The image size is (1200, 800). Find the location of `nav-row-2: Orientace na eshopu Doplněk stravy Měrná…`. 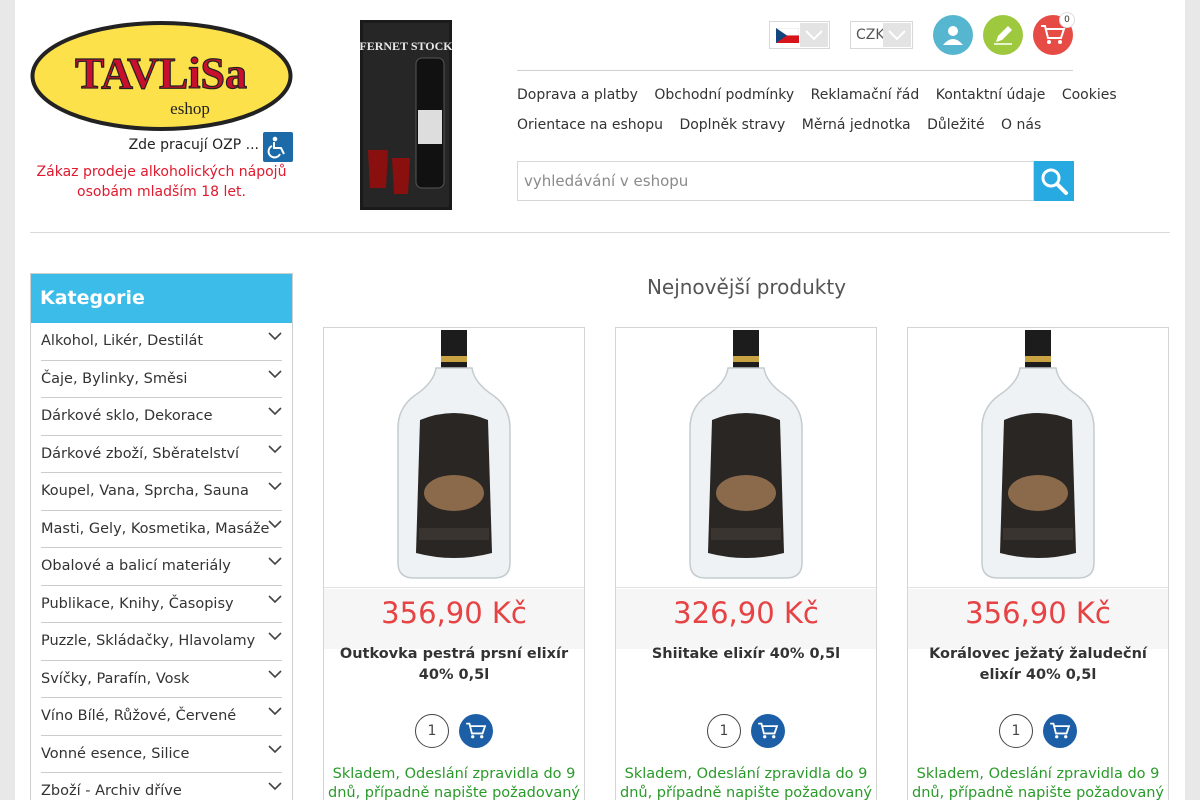

nav-row-2: Orientace na eshopu Doplněk stravy Měrná… is located at coordinates (797, 132).